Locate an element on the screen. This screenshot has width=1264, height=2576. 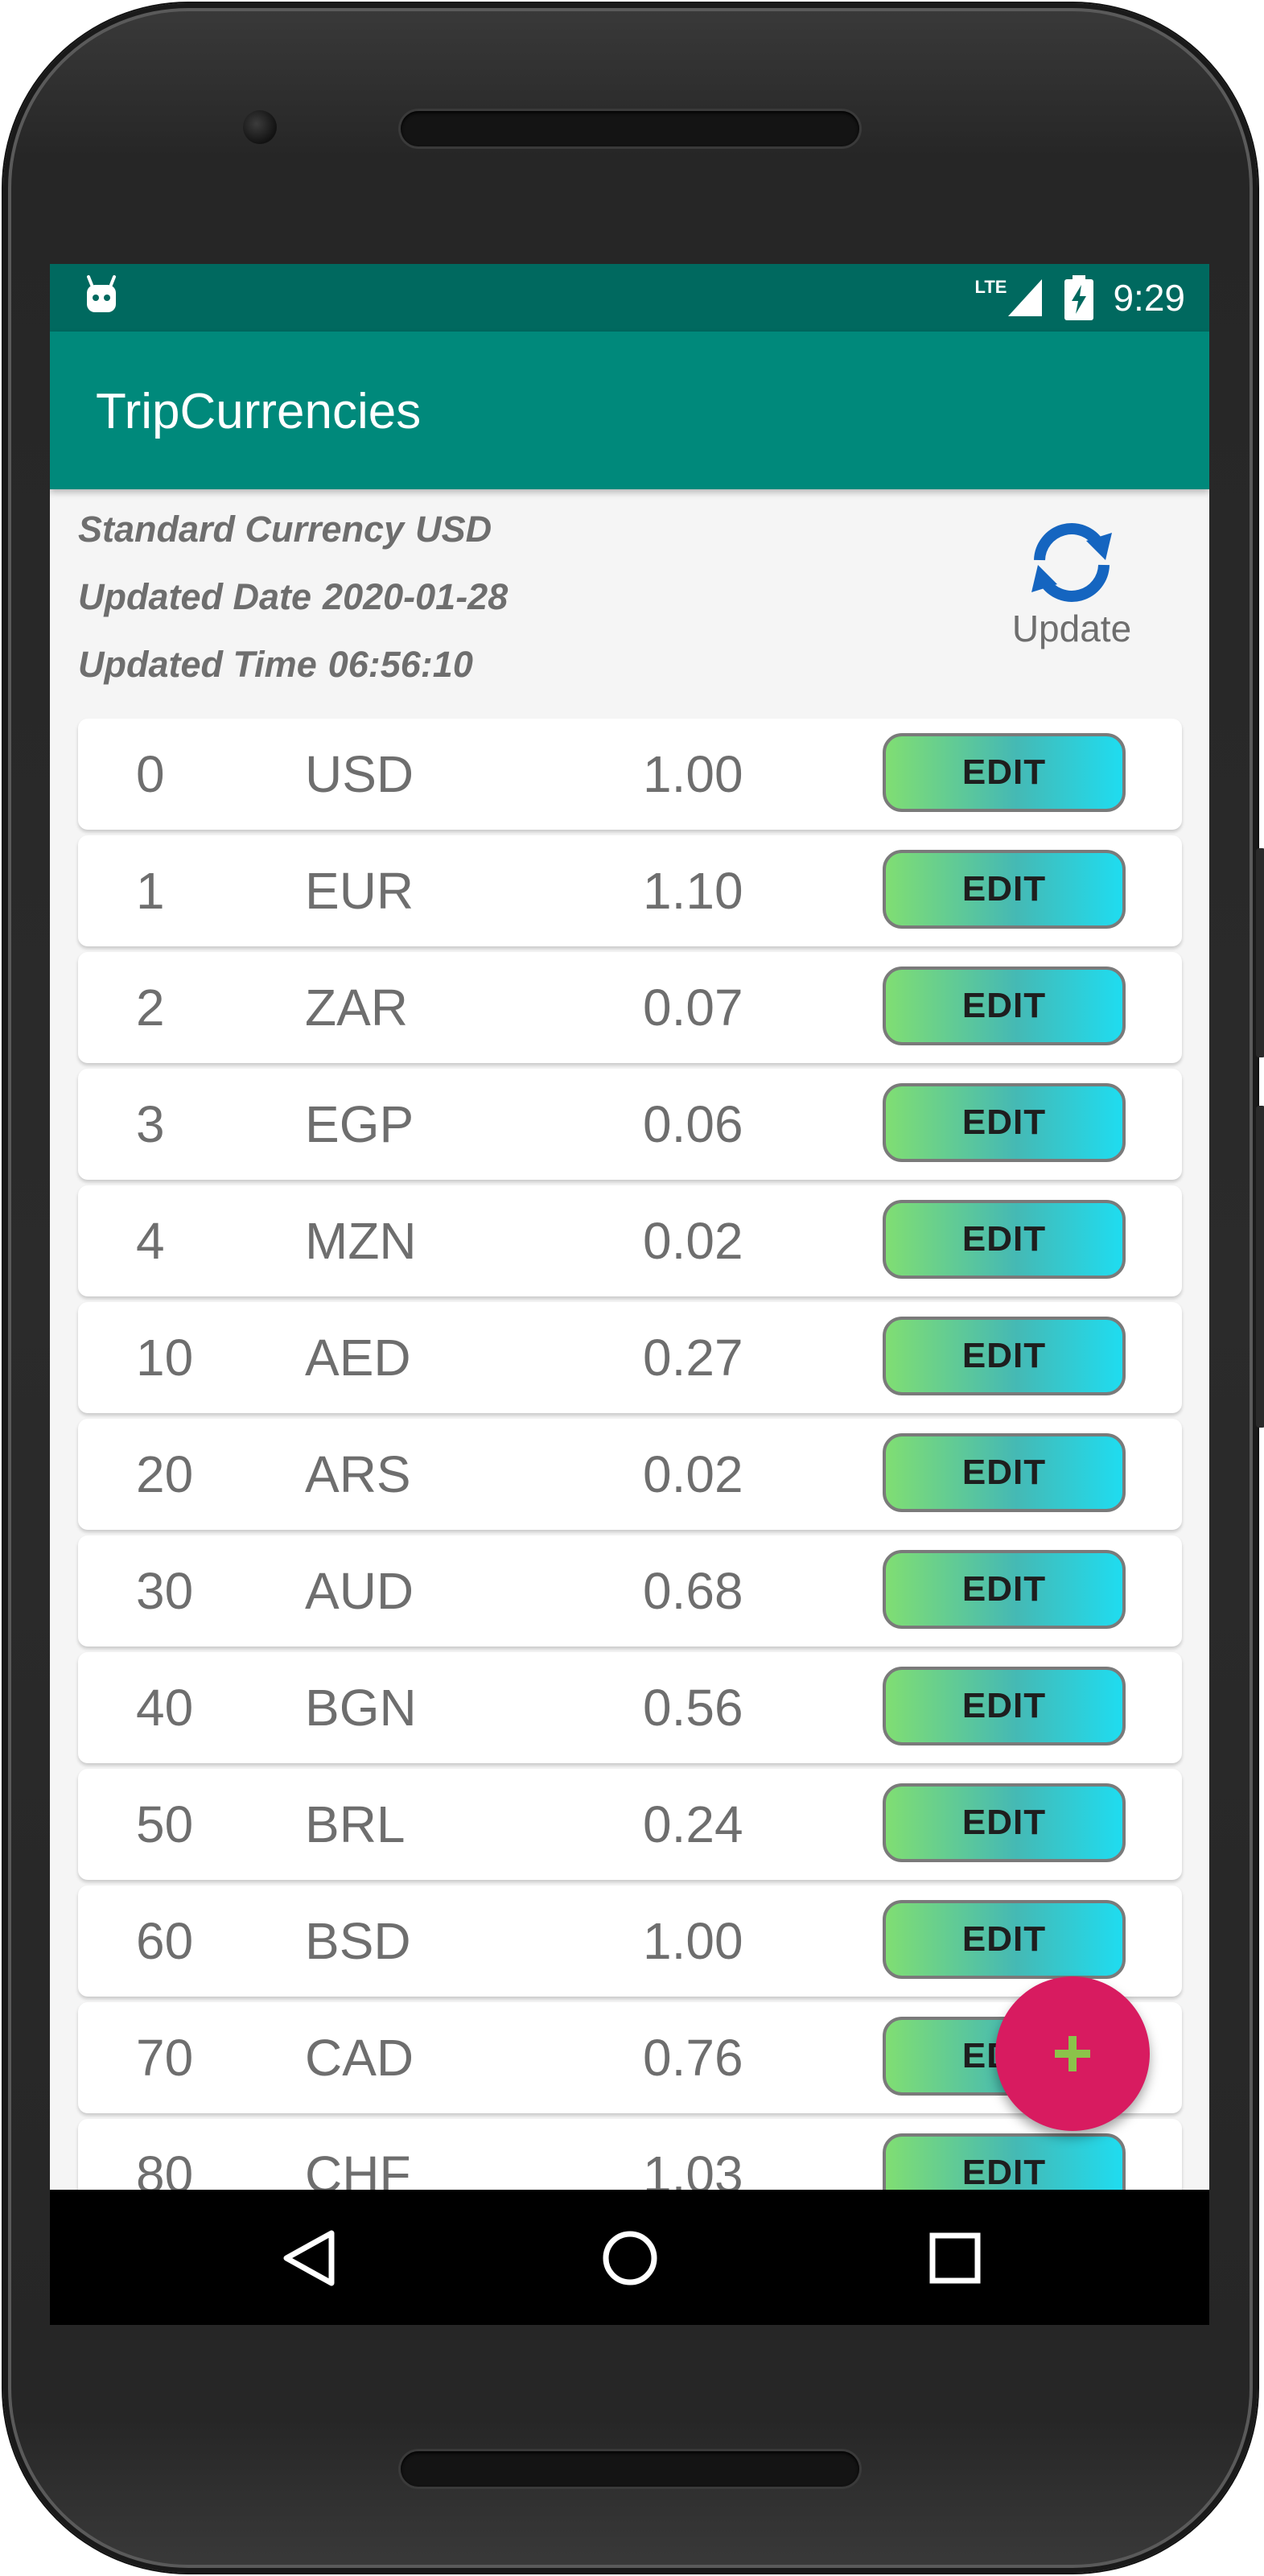
currency-code: EUR is located at coordinates (360, 891).